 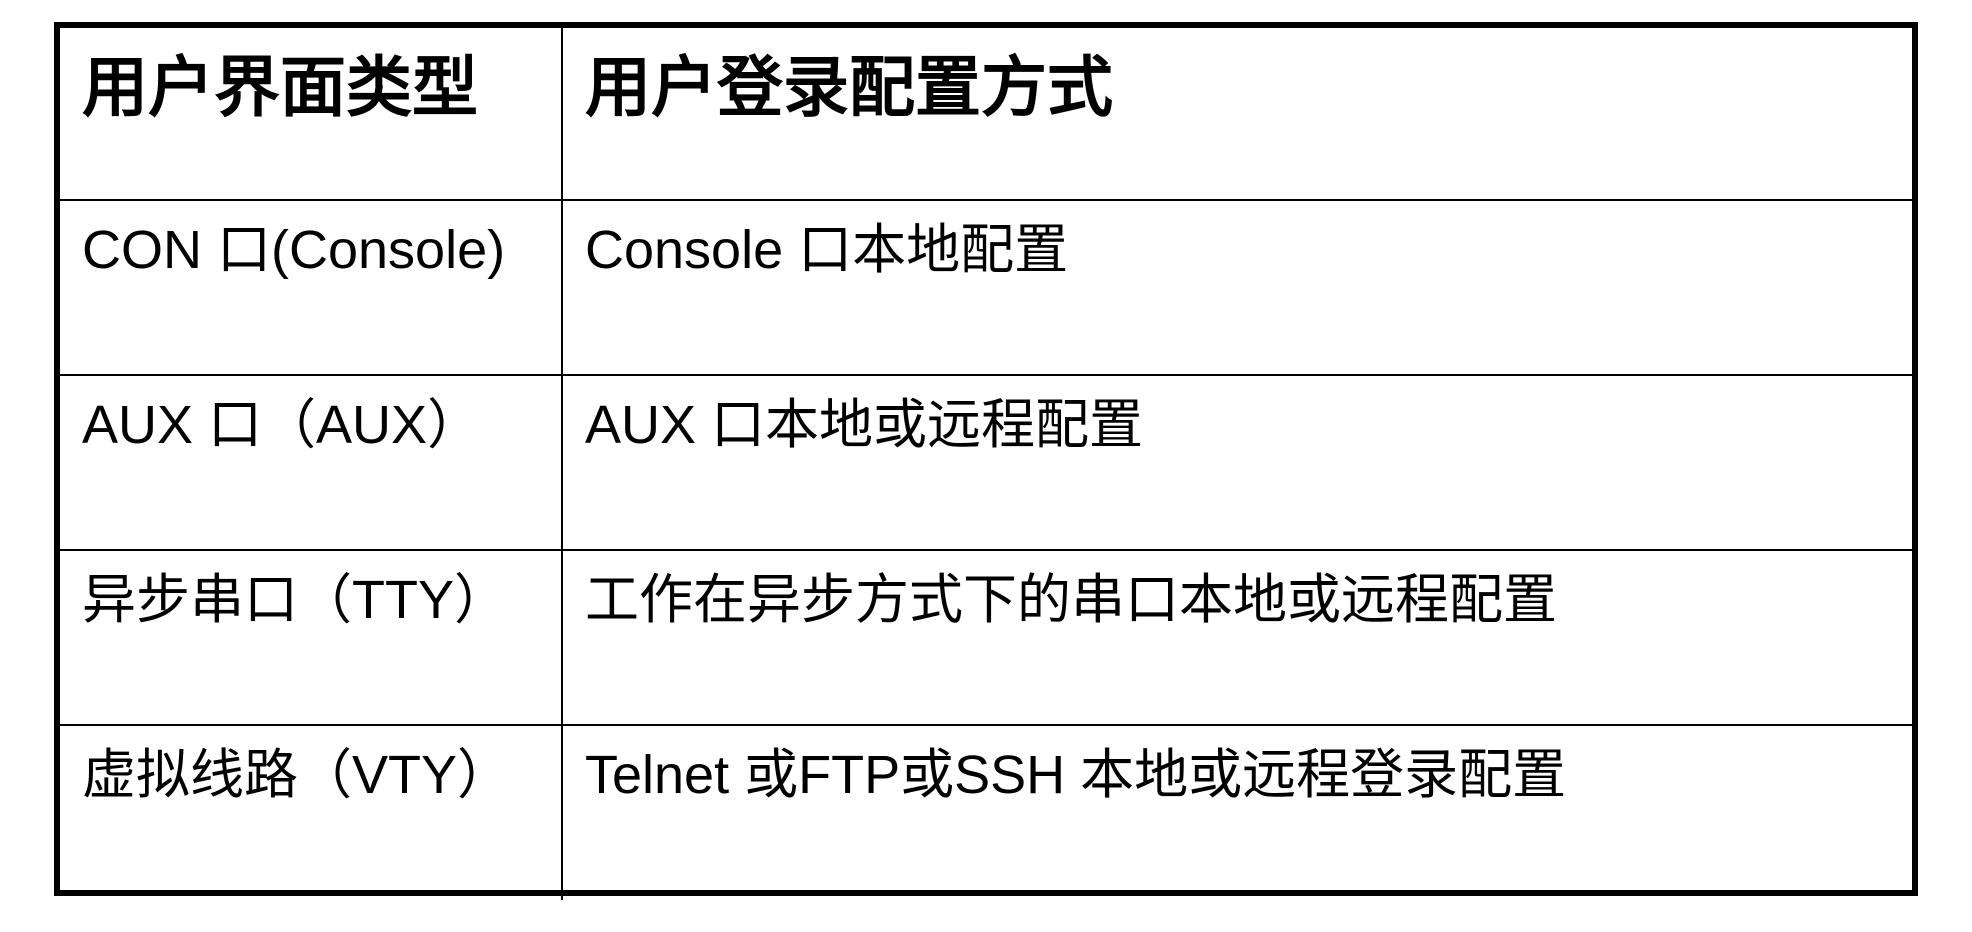 I want to click on cell-login-method: Telnet 或FTP或SSH 本地或远程登录配置, so click(x=1236, y=812).